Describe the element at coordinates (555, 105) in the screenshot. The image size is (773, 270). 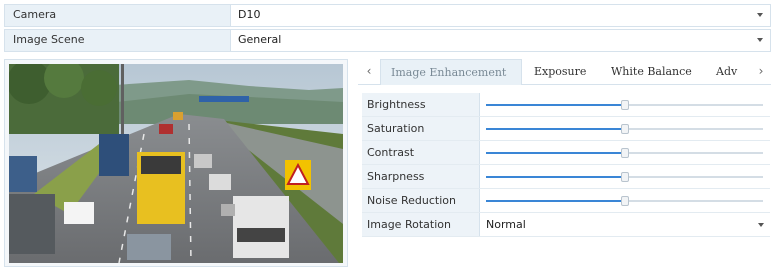
I see `brightness-slider-fill` at that location.